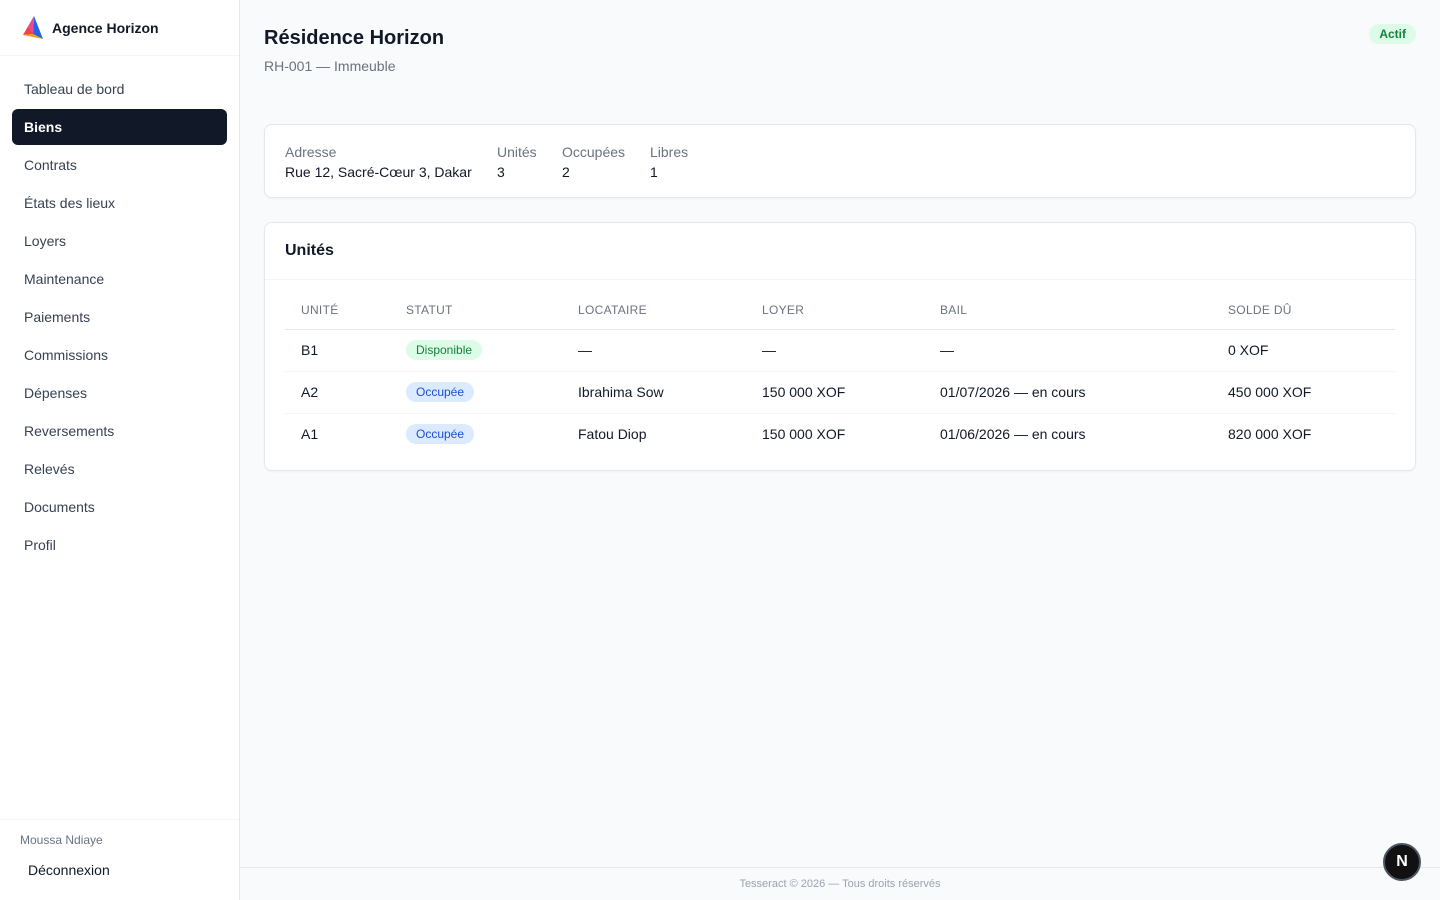 The width and height of the screenshot is (1440, 900). I want to click on brand: Agence Horizon, so click(119, 28).